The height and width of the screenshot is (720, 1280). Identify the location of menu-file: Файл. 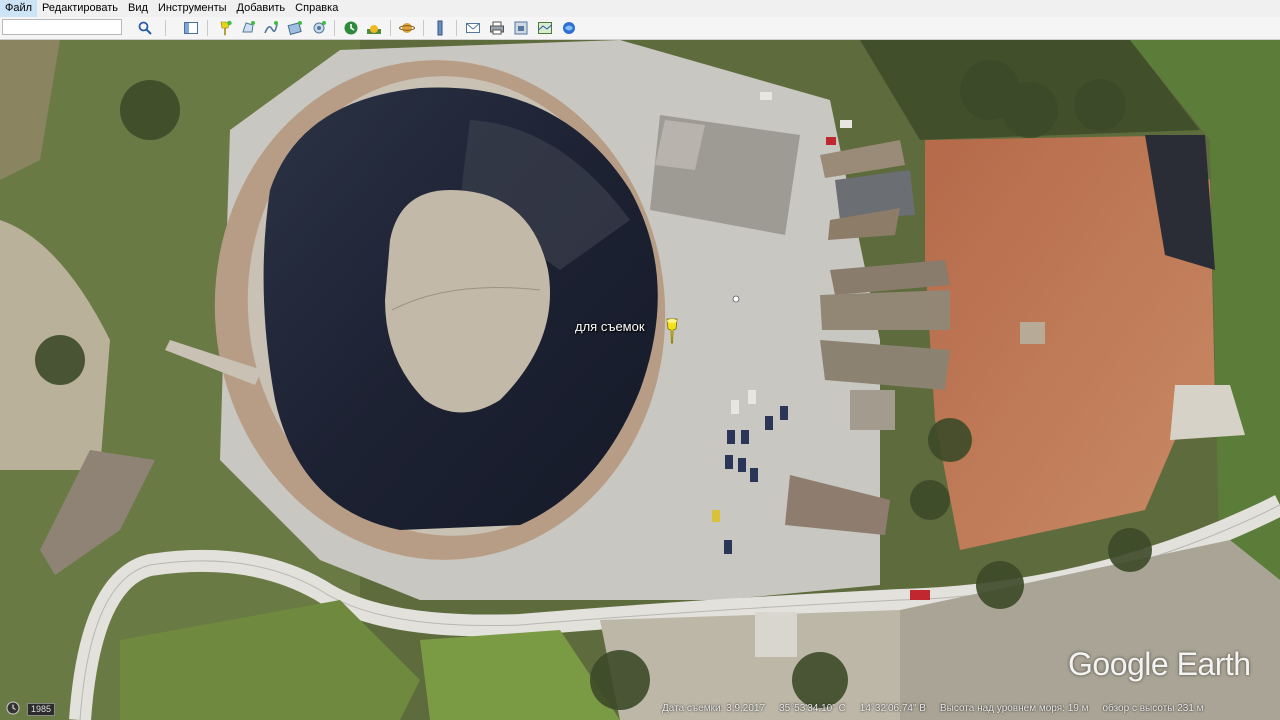
(19, 8).